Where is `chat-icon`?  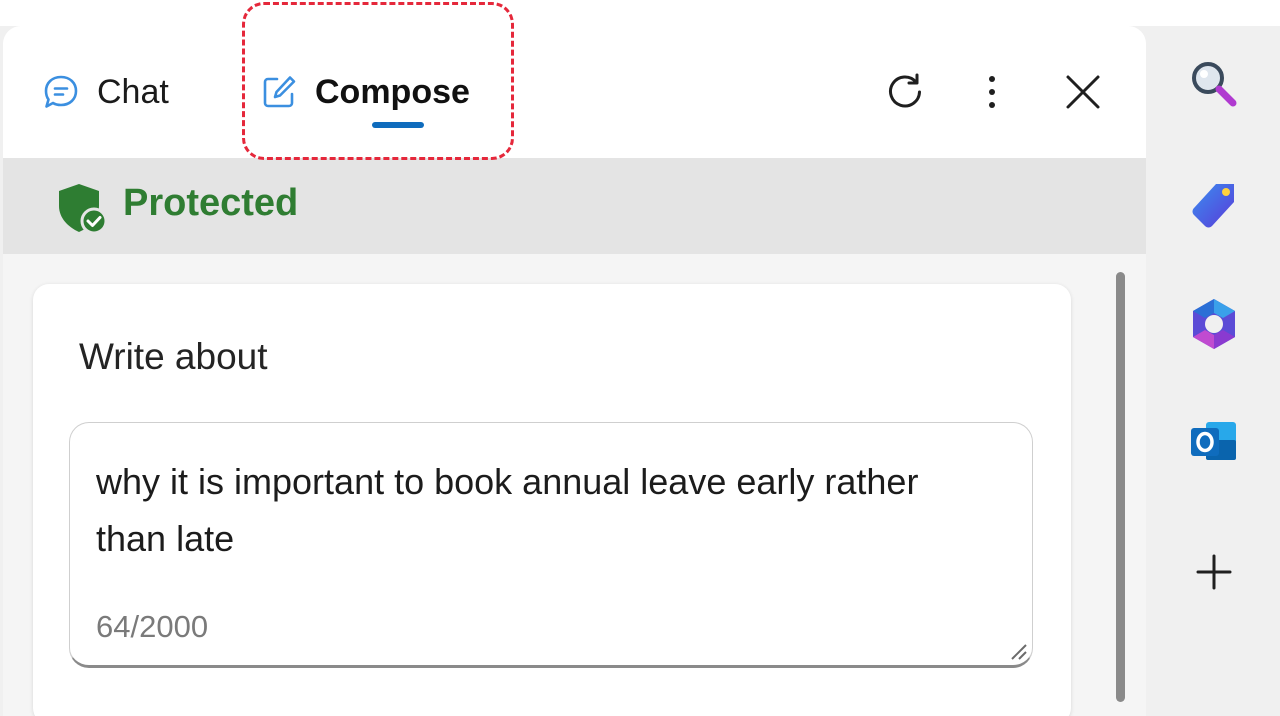
chat-icon is located at coordinates (61, 92).